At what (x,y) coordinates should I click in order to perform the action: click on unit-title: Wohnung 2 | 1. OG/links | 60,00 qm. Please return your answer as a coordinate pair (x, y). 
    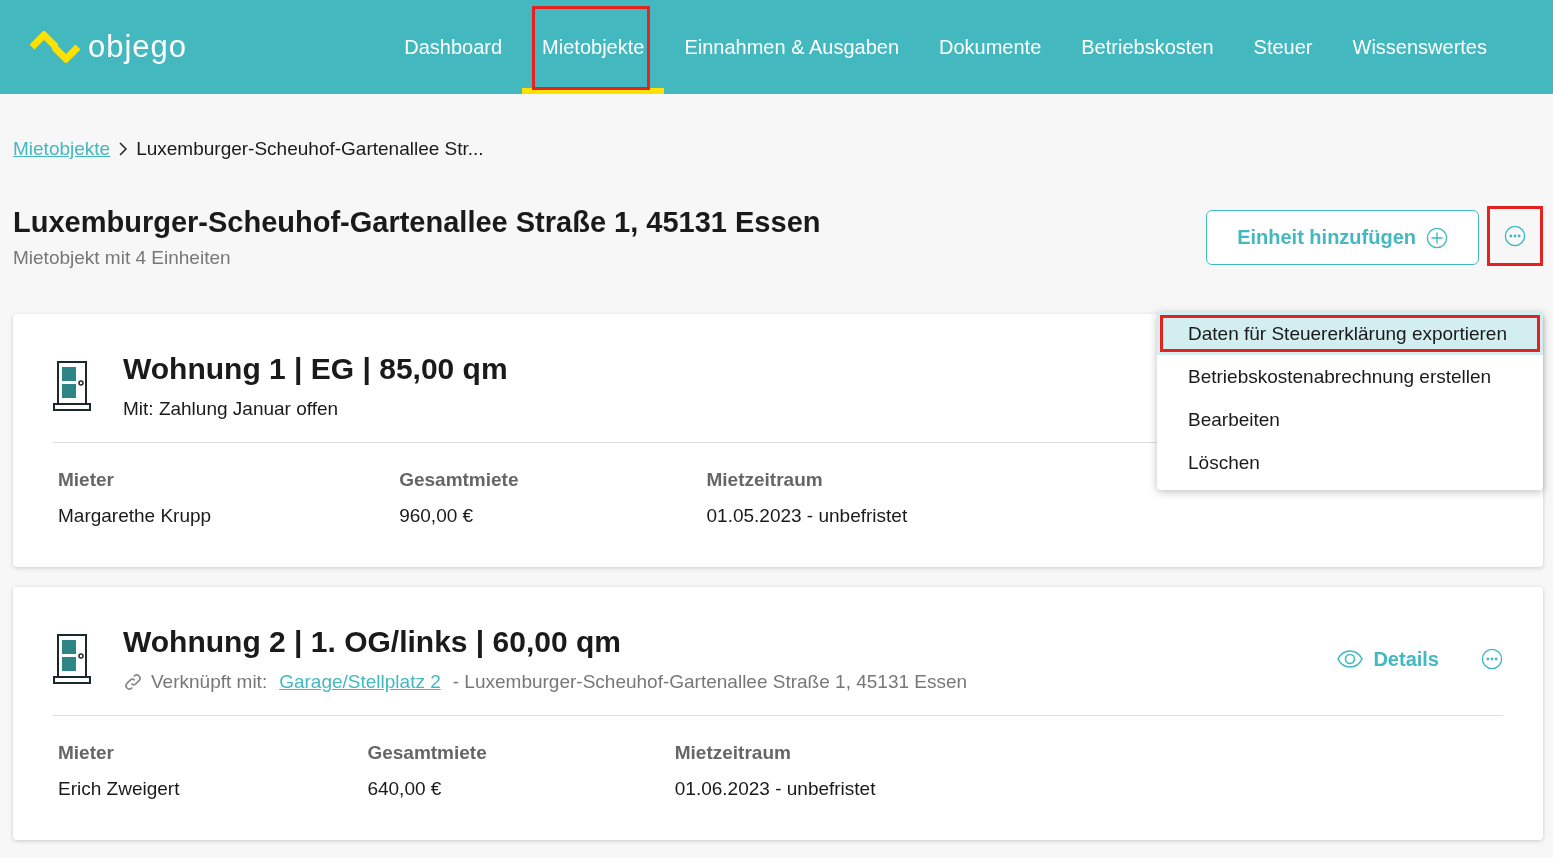
    Looking at the image, I should click on (372, 642).